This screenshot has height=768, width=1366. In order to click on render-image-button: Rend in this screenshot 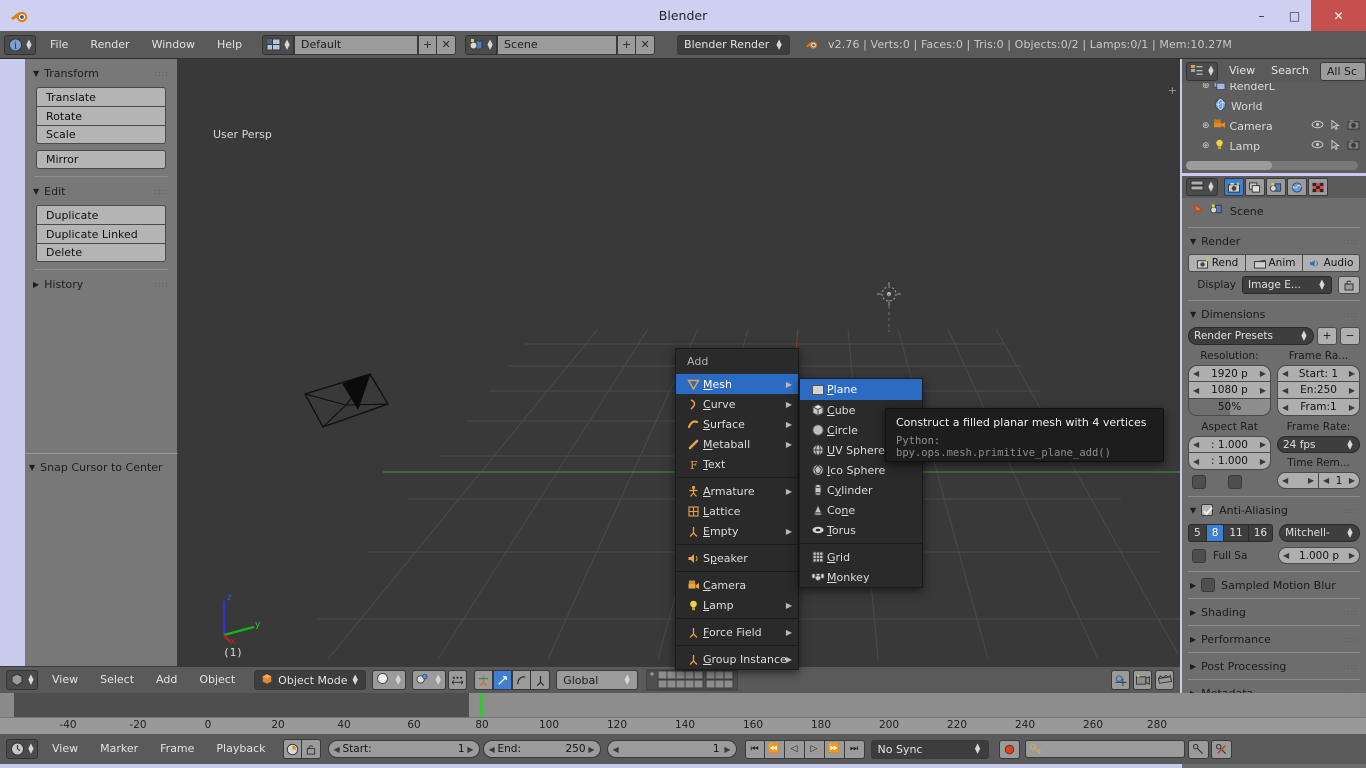, I will do `click(1217, 263)`.